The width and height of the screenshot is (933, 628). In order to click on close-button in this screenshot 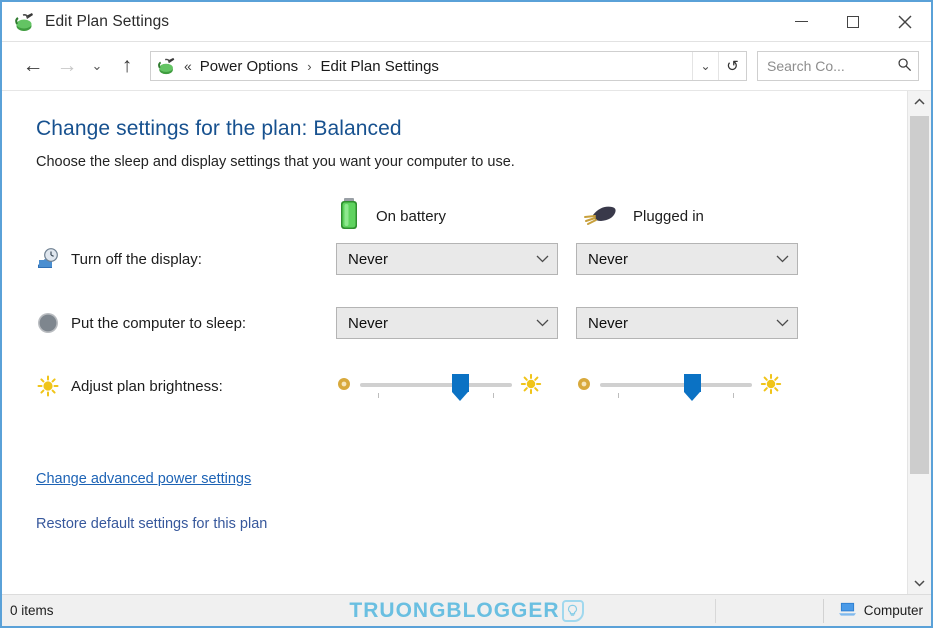, I will do `click(905, 21)`.